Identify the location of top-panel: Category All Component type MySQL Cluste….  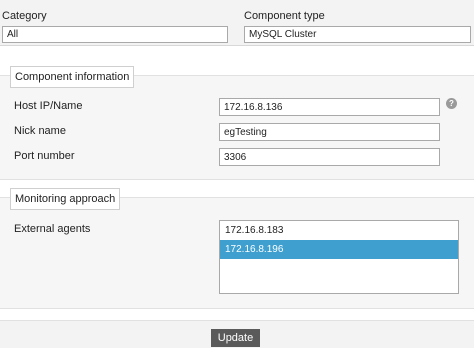
(237, 23).